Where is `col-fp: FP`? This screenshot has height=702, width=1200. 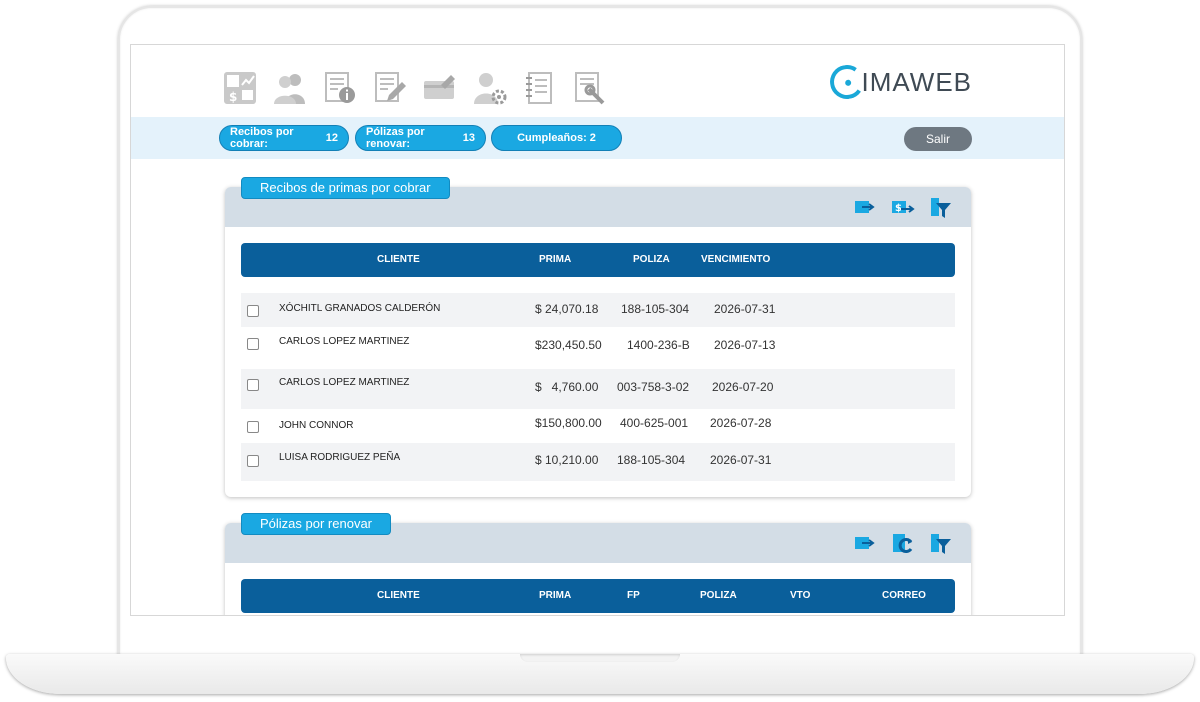 col-fp: FP is located at coordinates (633, 595).